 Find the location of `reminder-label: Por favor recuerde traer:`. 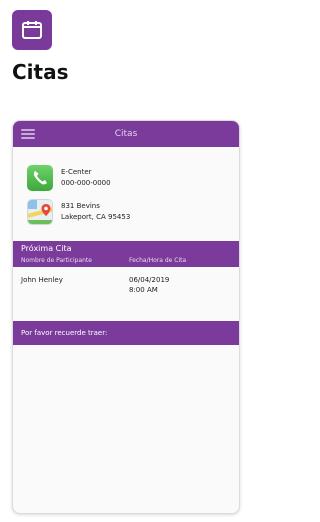

reminder-label: Por favor recuerde traer: is located at coordinates (64, 333).